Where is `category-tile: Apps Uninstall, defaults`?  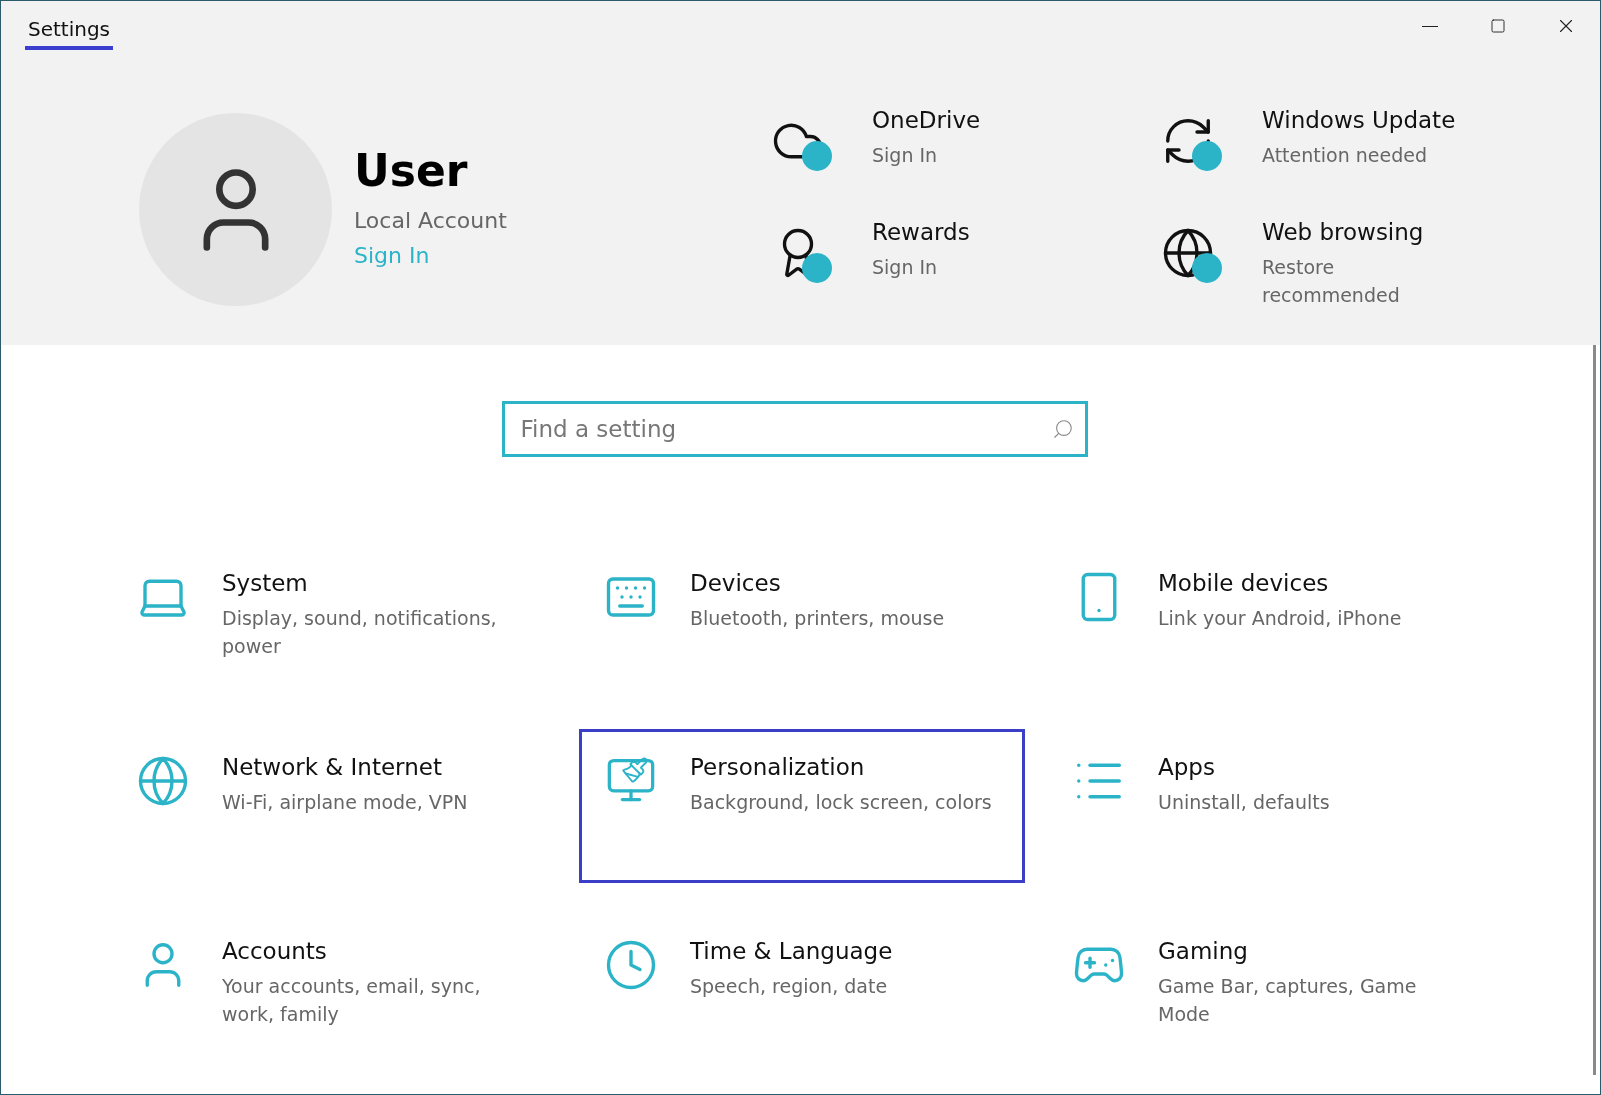 category-tile: Apps Uninstall, defaults is located at coordinates (1280, 806).